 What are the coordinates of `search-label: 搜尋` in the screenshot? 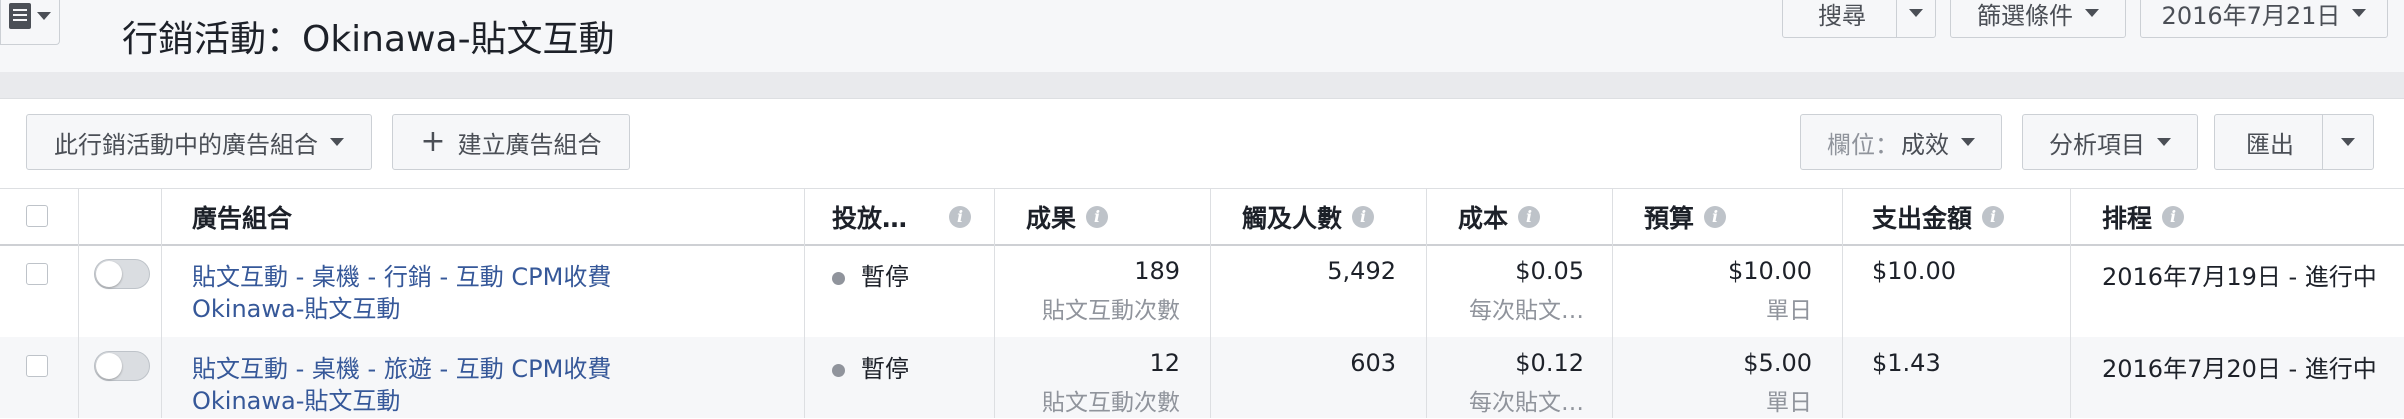 It's located at (1842, 15).